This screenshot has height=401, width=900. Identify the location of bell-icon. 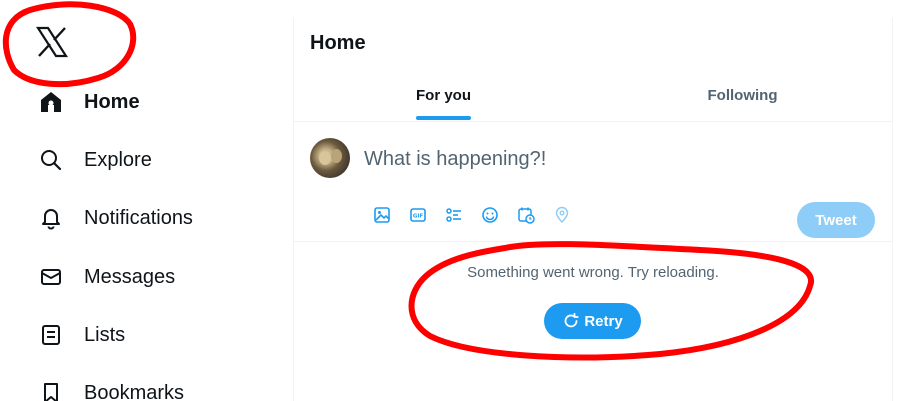
(51, 218).